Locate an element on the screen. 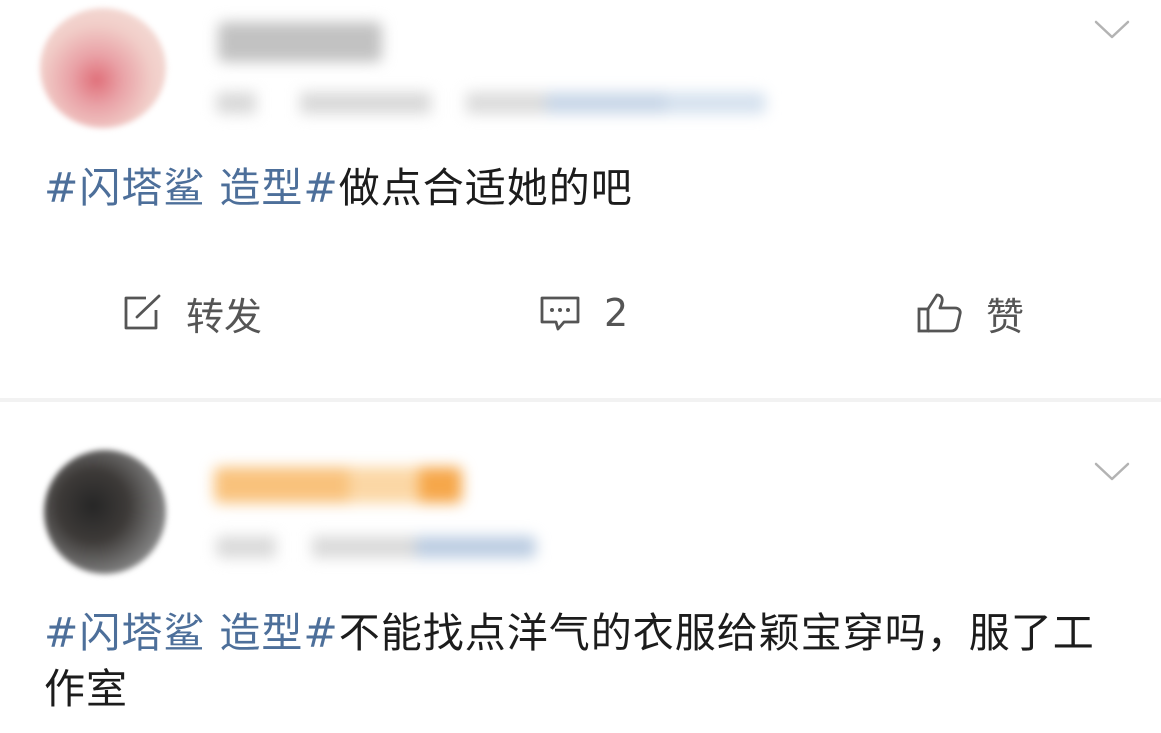 This screenshot has height=733, width=1161. repost-icon is located at coordinates (142, 312).